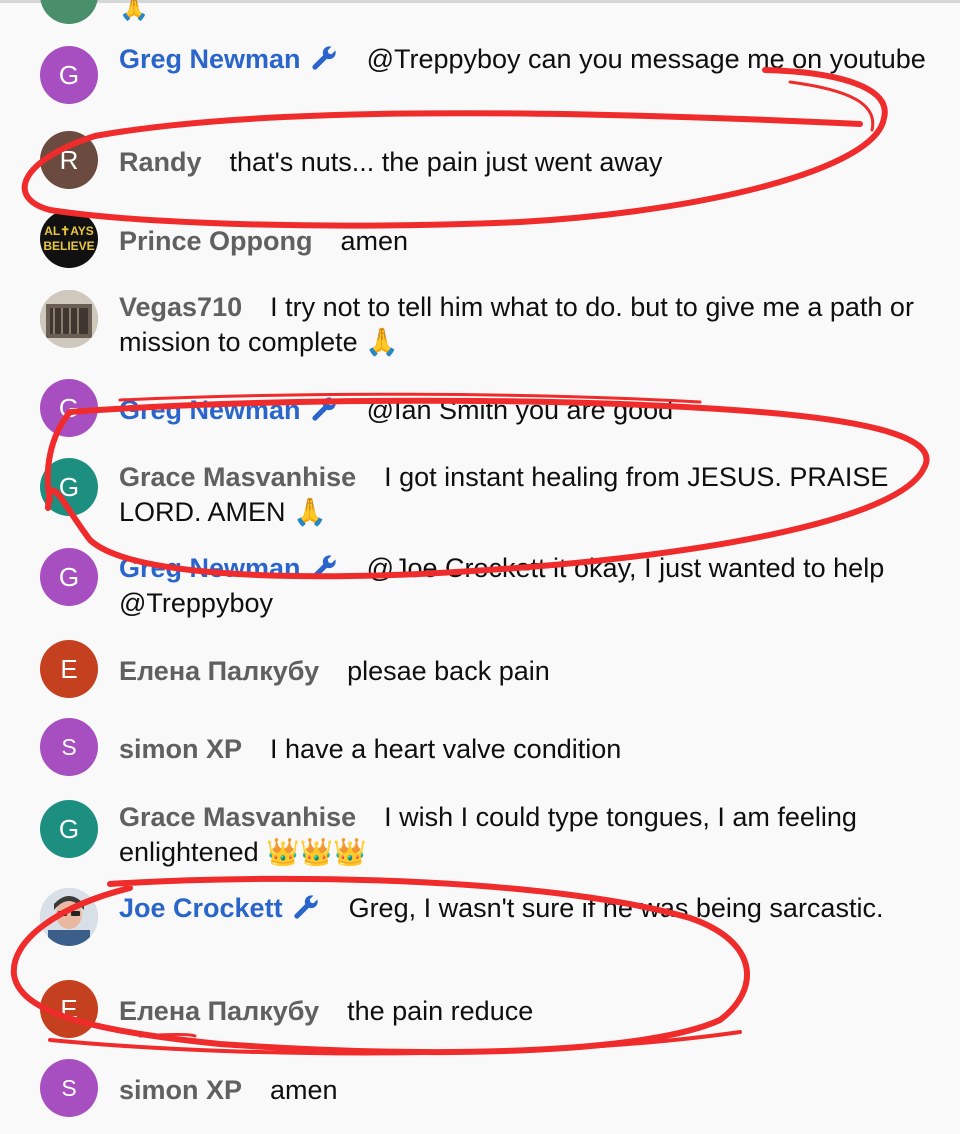 The width and height of the screenshot is (960, 1134). Describe the element at coordinates (448, 671) in the screenshot. I see `message-text: plesae back pain` at that location.